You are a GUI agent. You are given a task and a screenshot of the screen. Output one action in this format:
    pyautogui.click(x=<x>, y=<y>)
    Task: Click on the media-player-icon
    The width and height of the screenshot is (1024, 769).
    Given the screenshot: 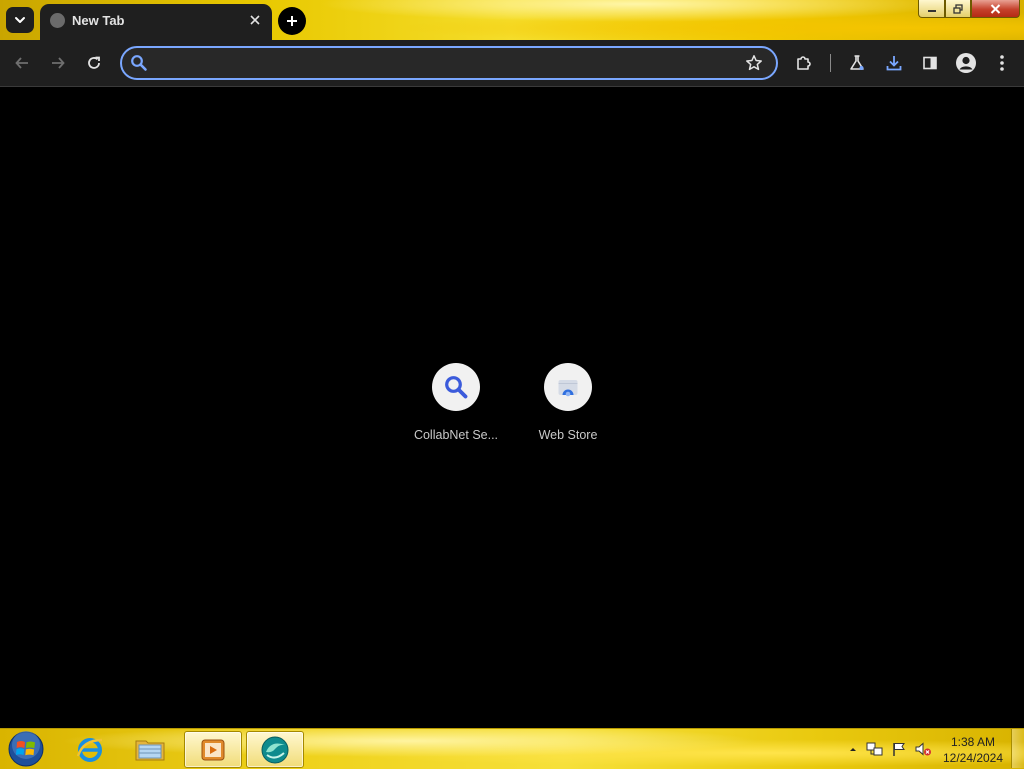 What is the action you would take?
    pyautogui.click(x=213, y=749)
    